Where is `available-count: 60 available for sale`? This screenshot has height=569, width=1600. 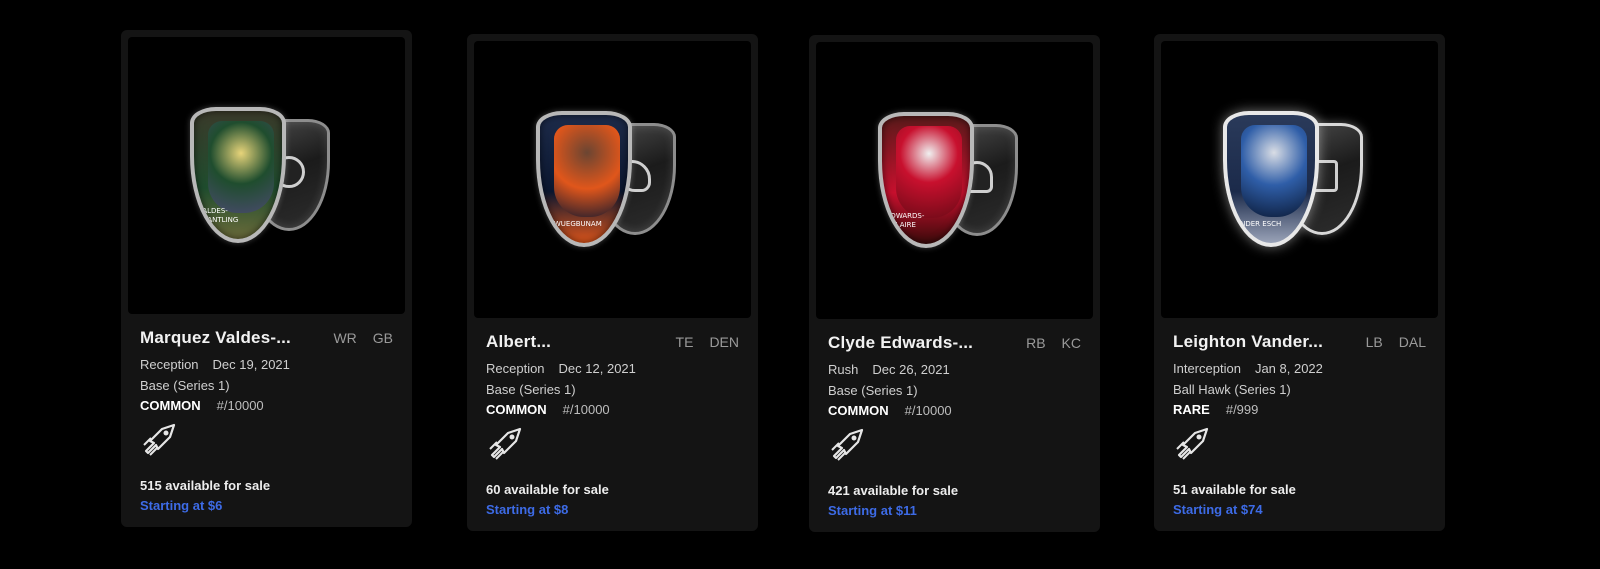
available-count: 60 available for sale is located at coordinates (547, 489).